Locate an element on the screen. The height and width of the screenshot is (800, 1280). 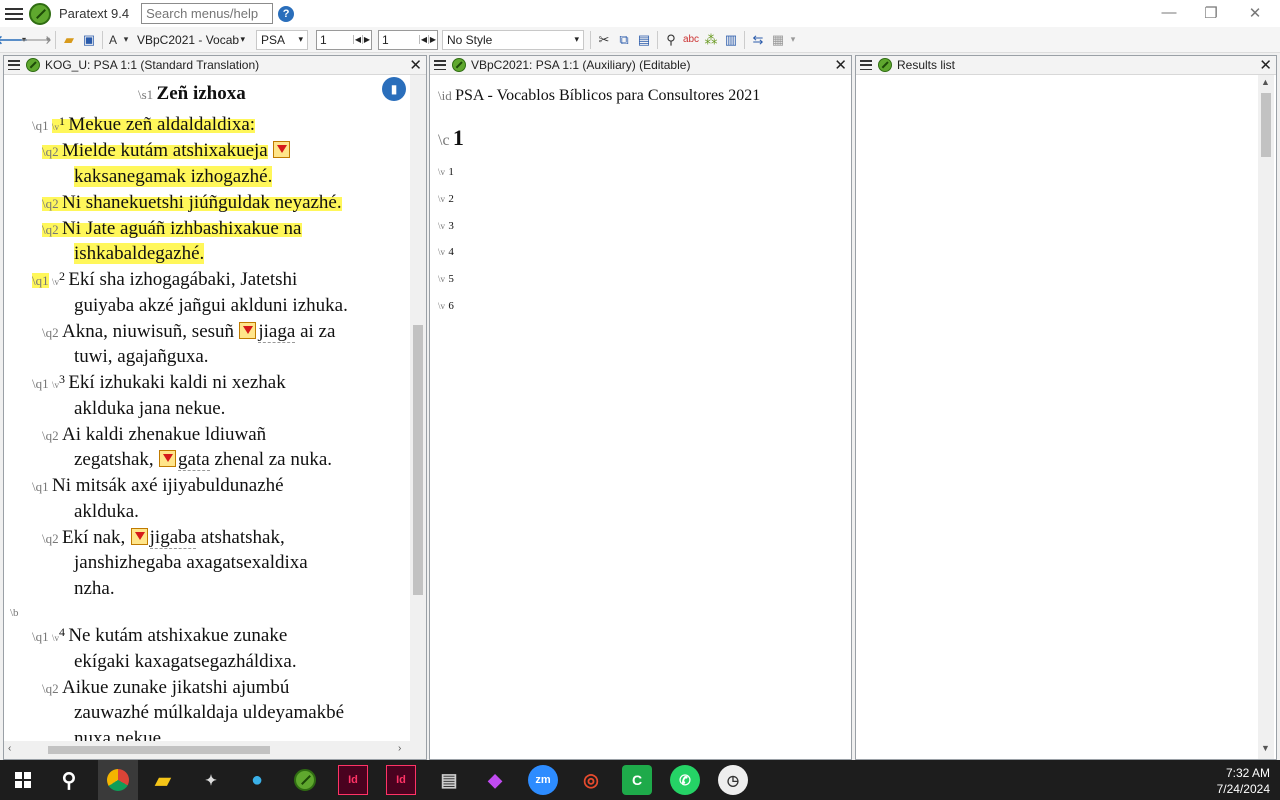
open-folder-icon: ▰ is located at coordinates (69, 40).